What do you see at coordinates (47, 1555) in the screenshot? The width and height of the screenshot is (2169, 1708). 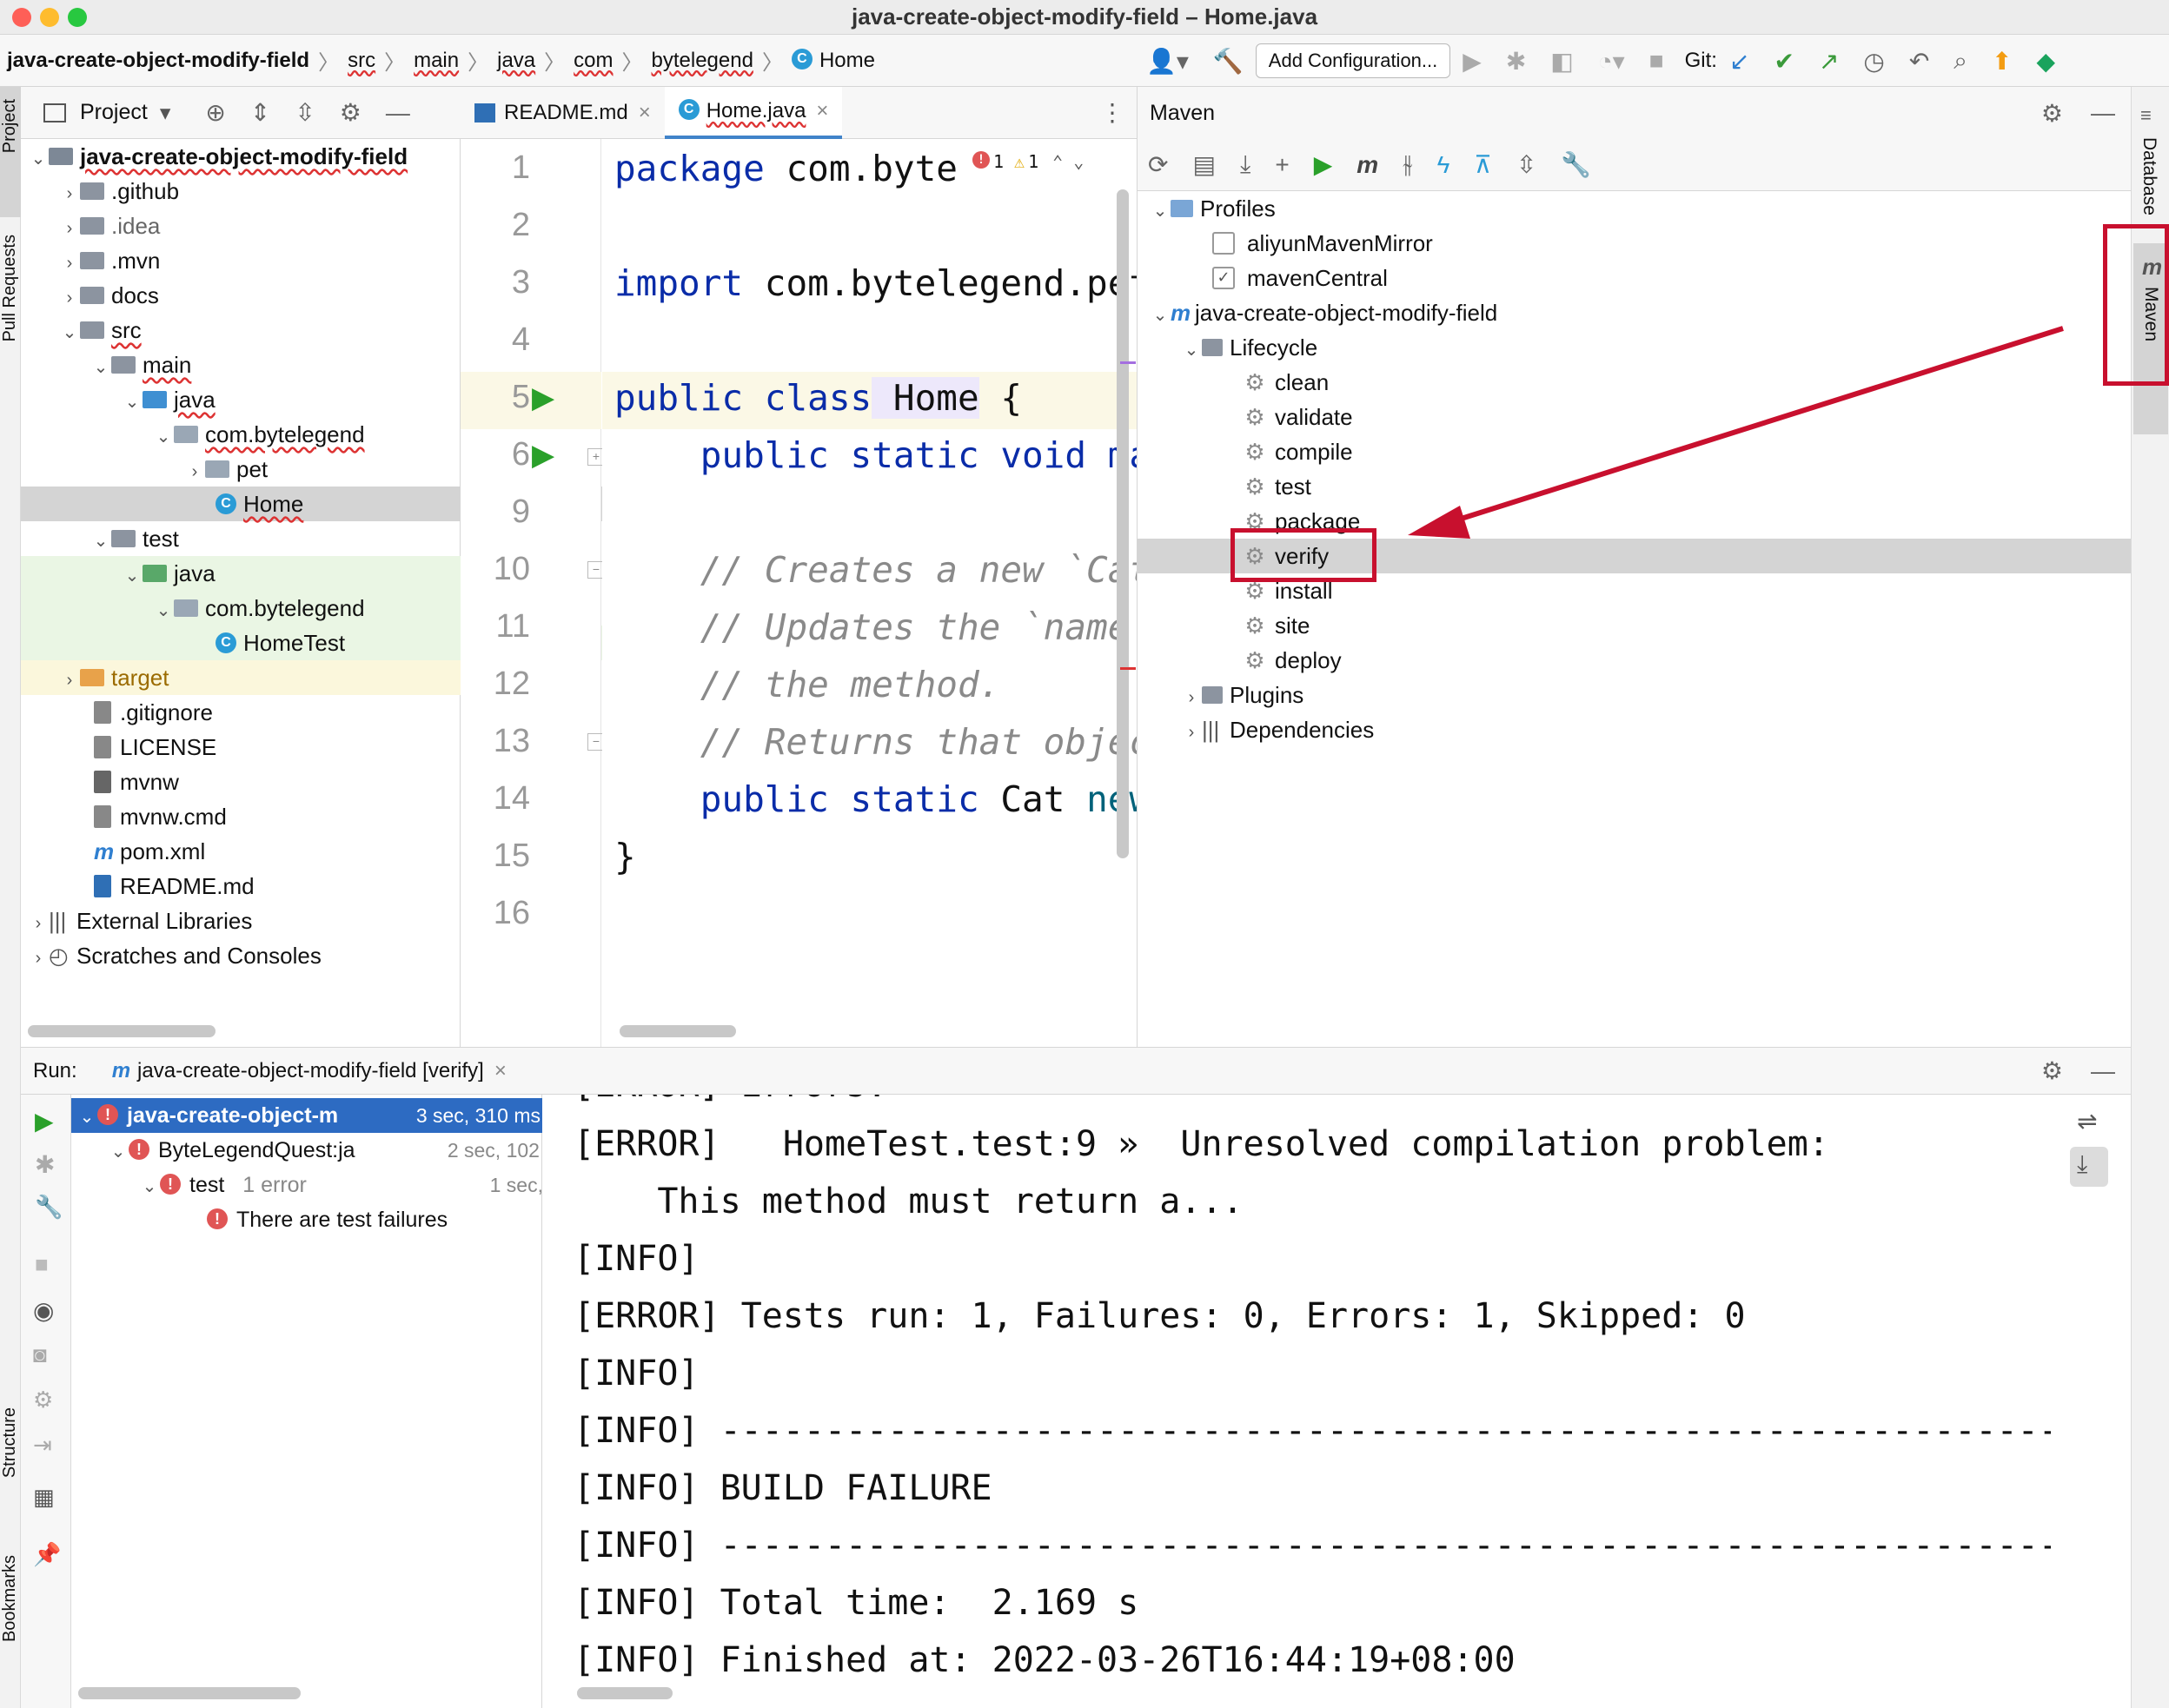 I see `pin-icon: 📌` at bounding box center [47, 1555].